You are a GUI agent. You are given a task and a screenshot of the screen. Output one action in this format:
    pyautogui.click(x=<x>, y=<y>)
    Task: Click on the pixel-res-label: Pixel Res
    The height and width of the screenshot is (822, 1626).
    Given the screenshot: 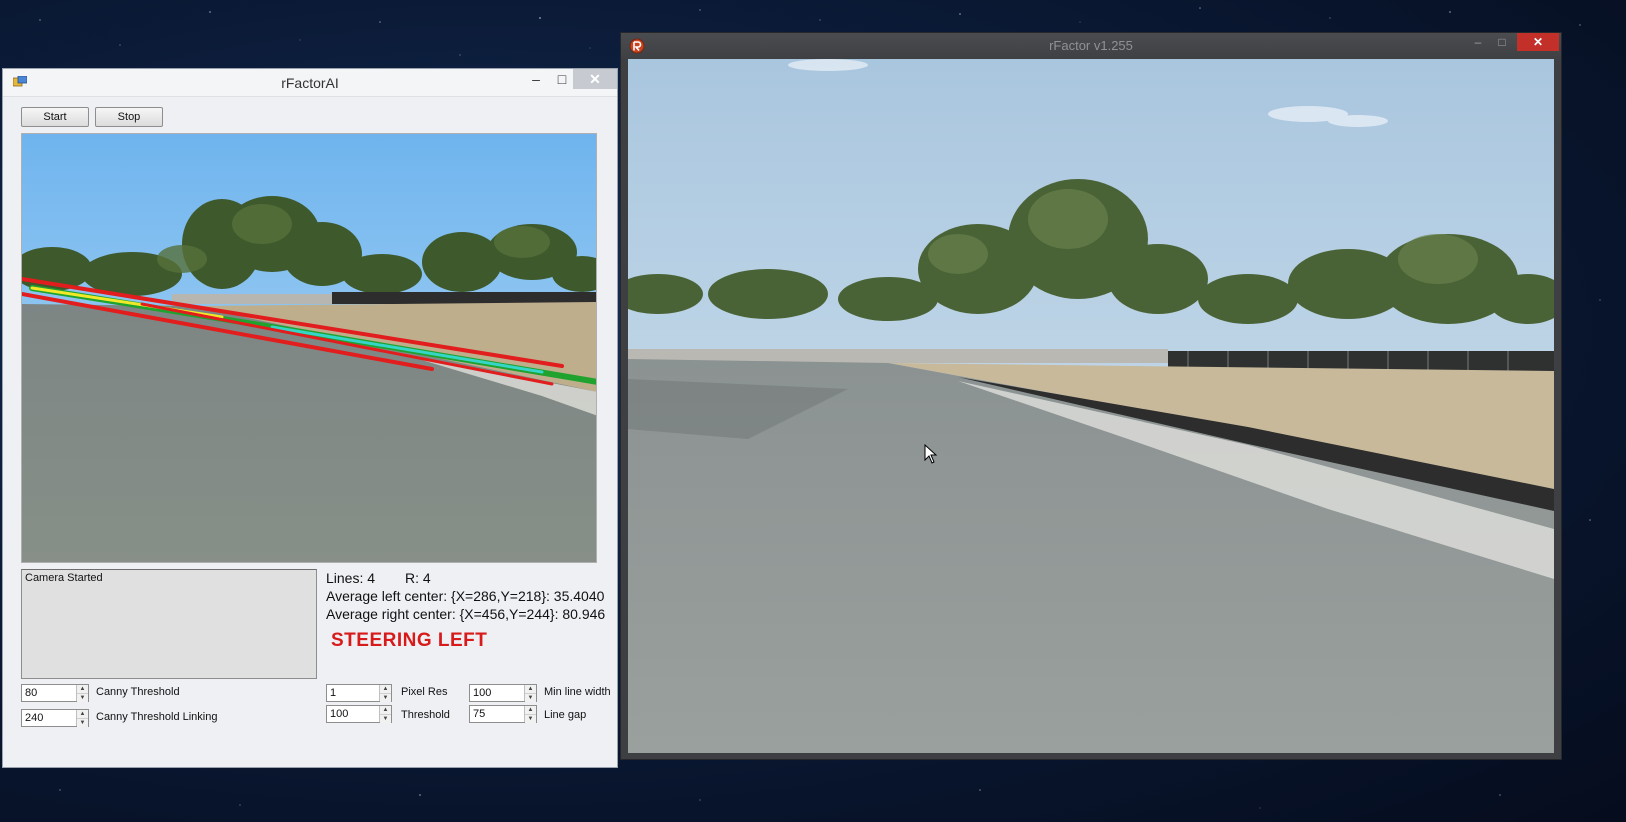 What is the action you would take?
    pyautogui.click(x=424, y=692)
    